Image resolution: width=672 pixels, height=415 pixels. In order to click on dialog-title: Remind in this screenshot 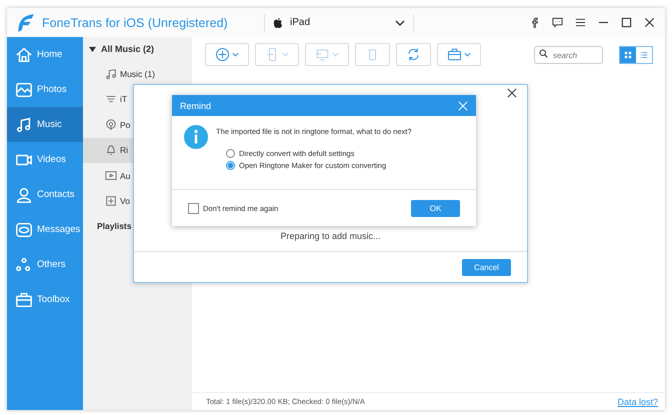, I will do `click(196, 105)`.